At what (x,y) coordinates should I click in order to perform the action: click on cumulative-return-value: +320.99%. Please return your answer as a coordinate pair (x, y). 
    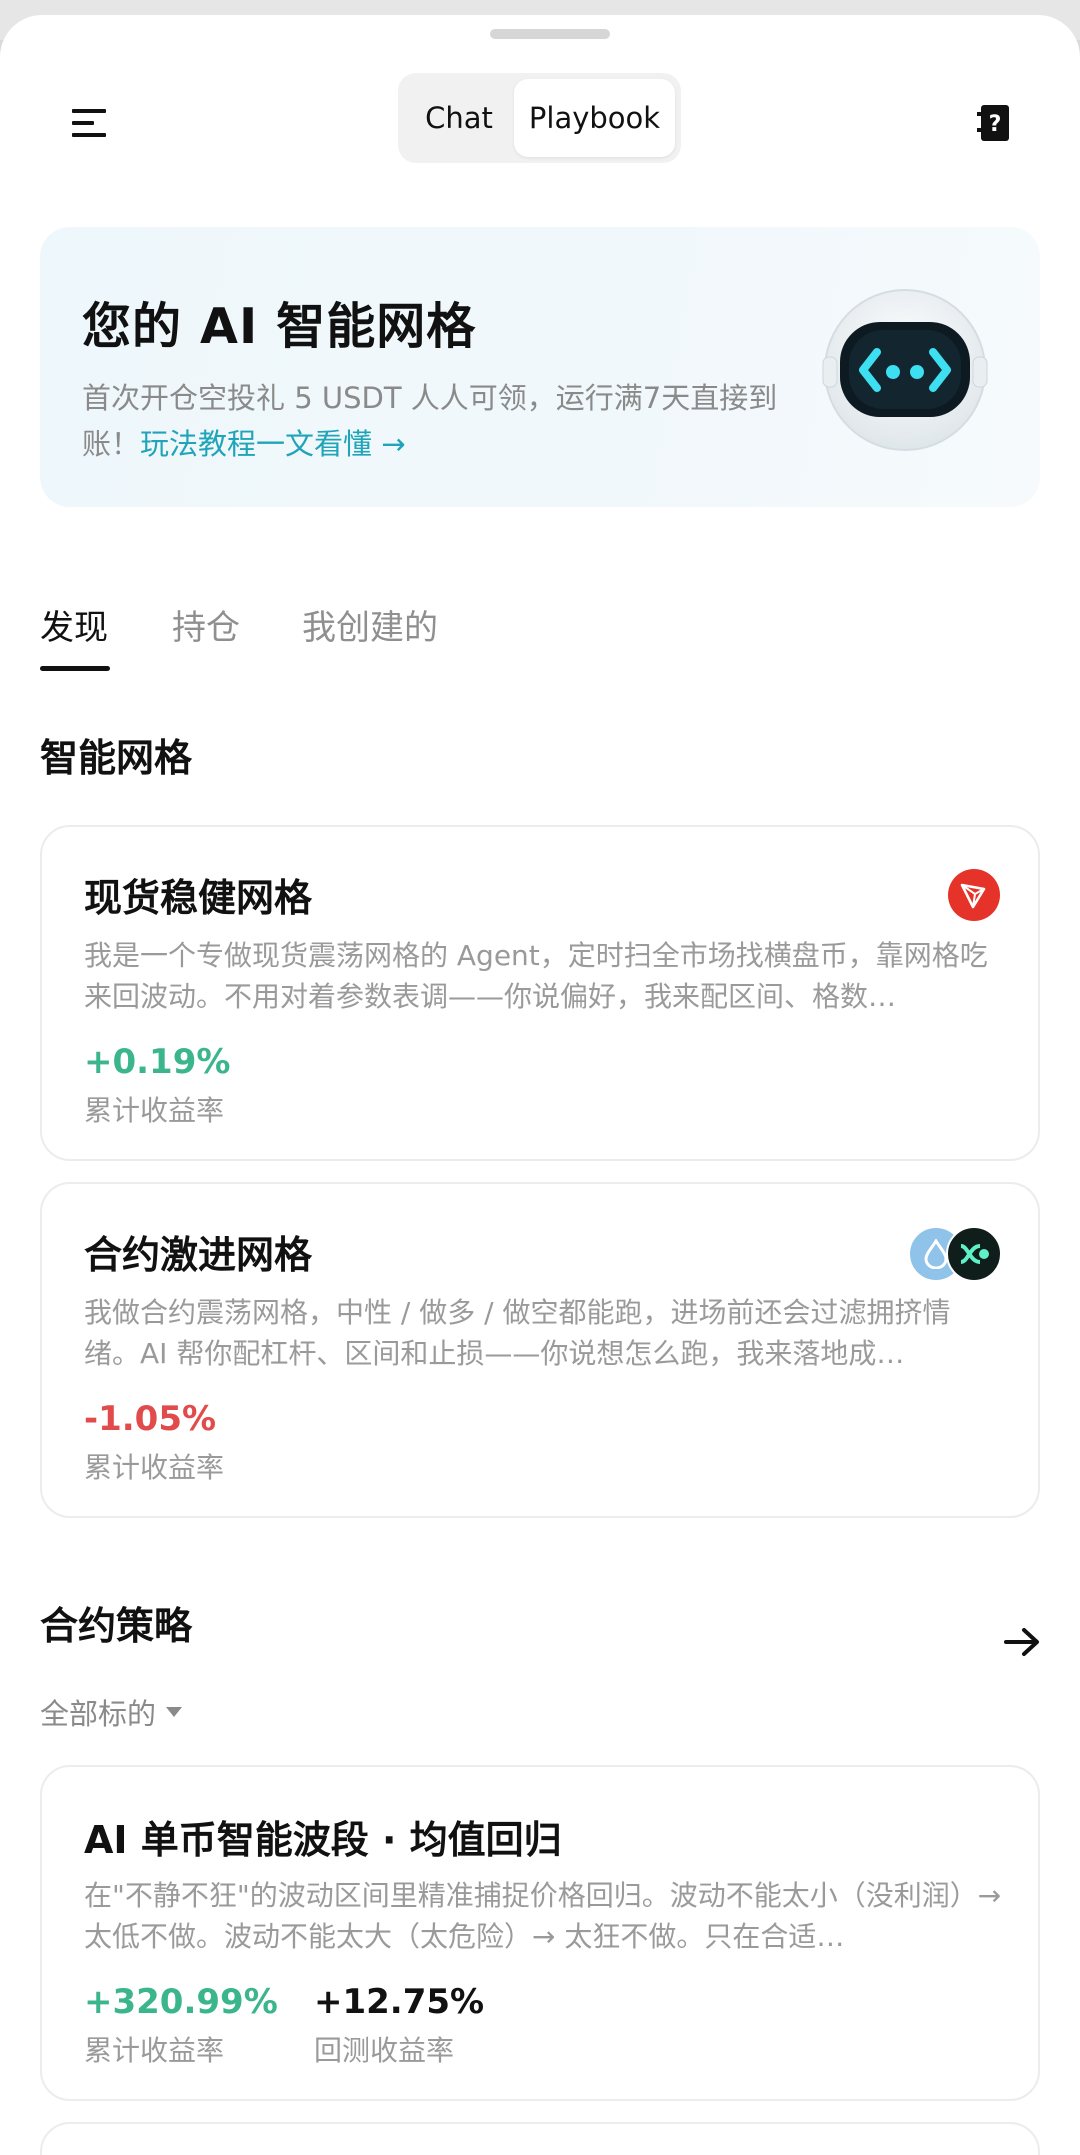
    Looking at the image, I should click on (181, 2002).